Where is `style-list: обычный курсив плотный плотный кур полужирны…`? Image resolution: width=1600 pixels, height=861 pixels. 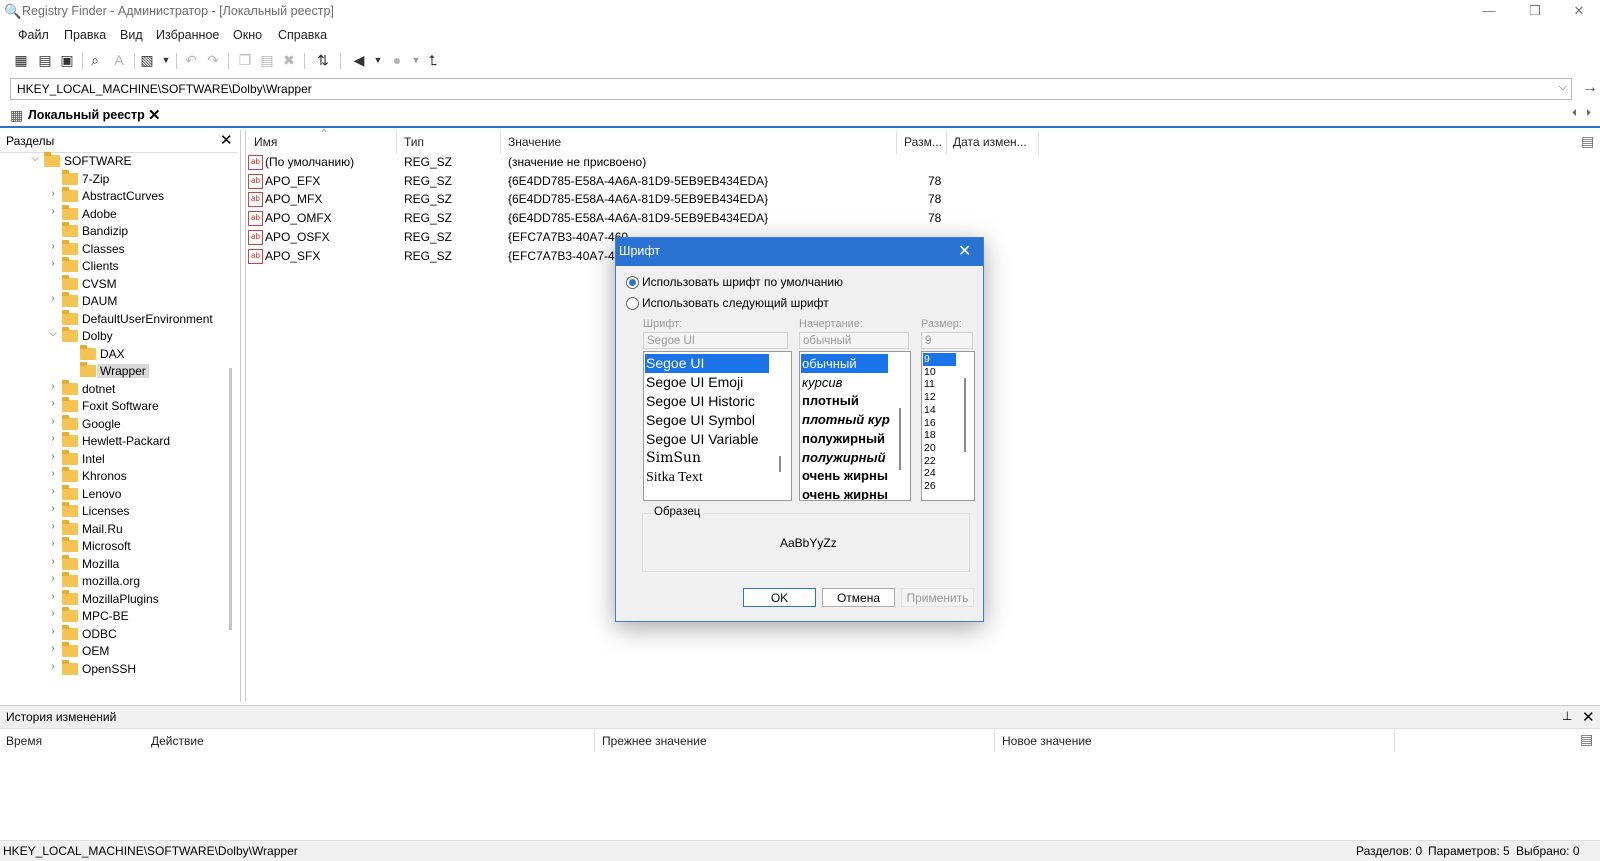 style-list: обычный курсив плотный плотный кур полужирны… is located at coordinates (855, 426).